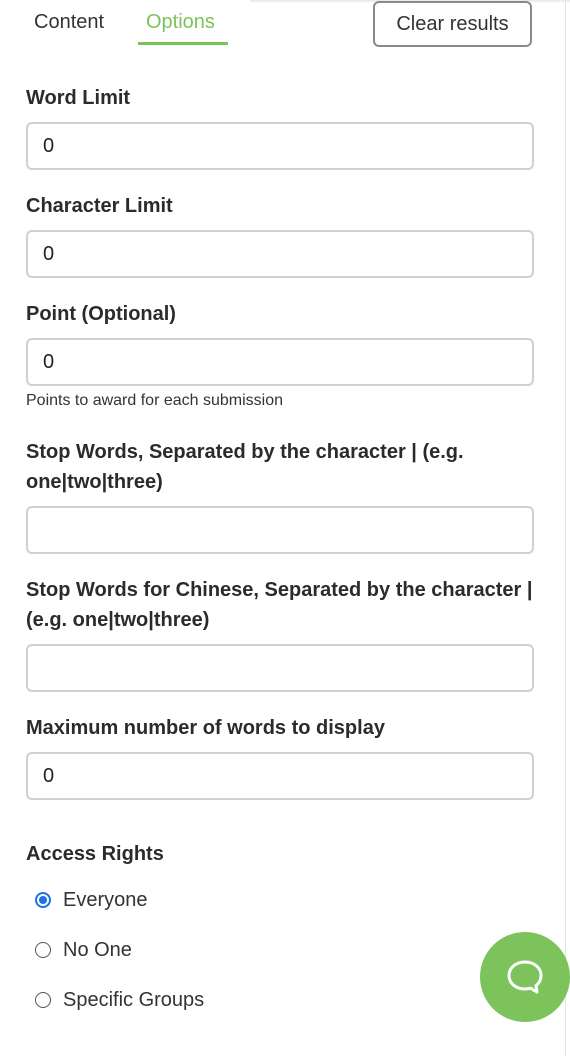 The height and width of the screenshot is (1056, 570). Describe the element at coordinates (280, 146) in the screenshot. I see `word-limit-input` at that location.